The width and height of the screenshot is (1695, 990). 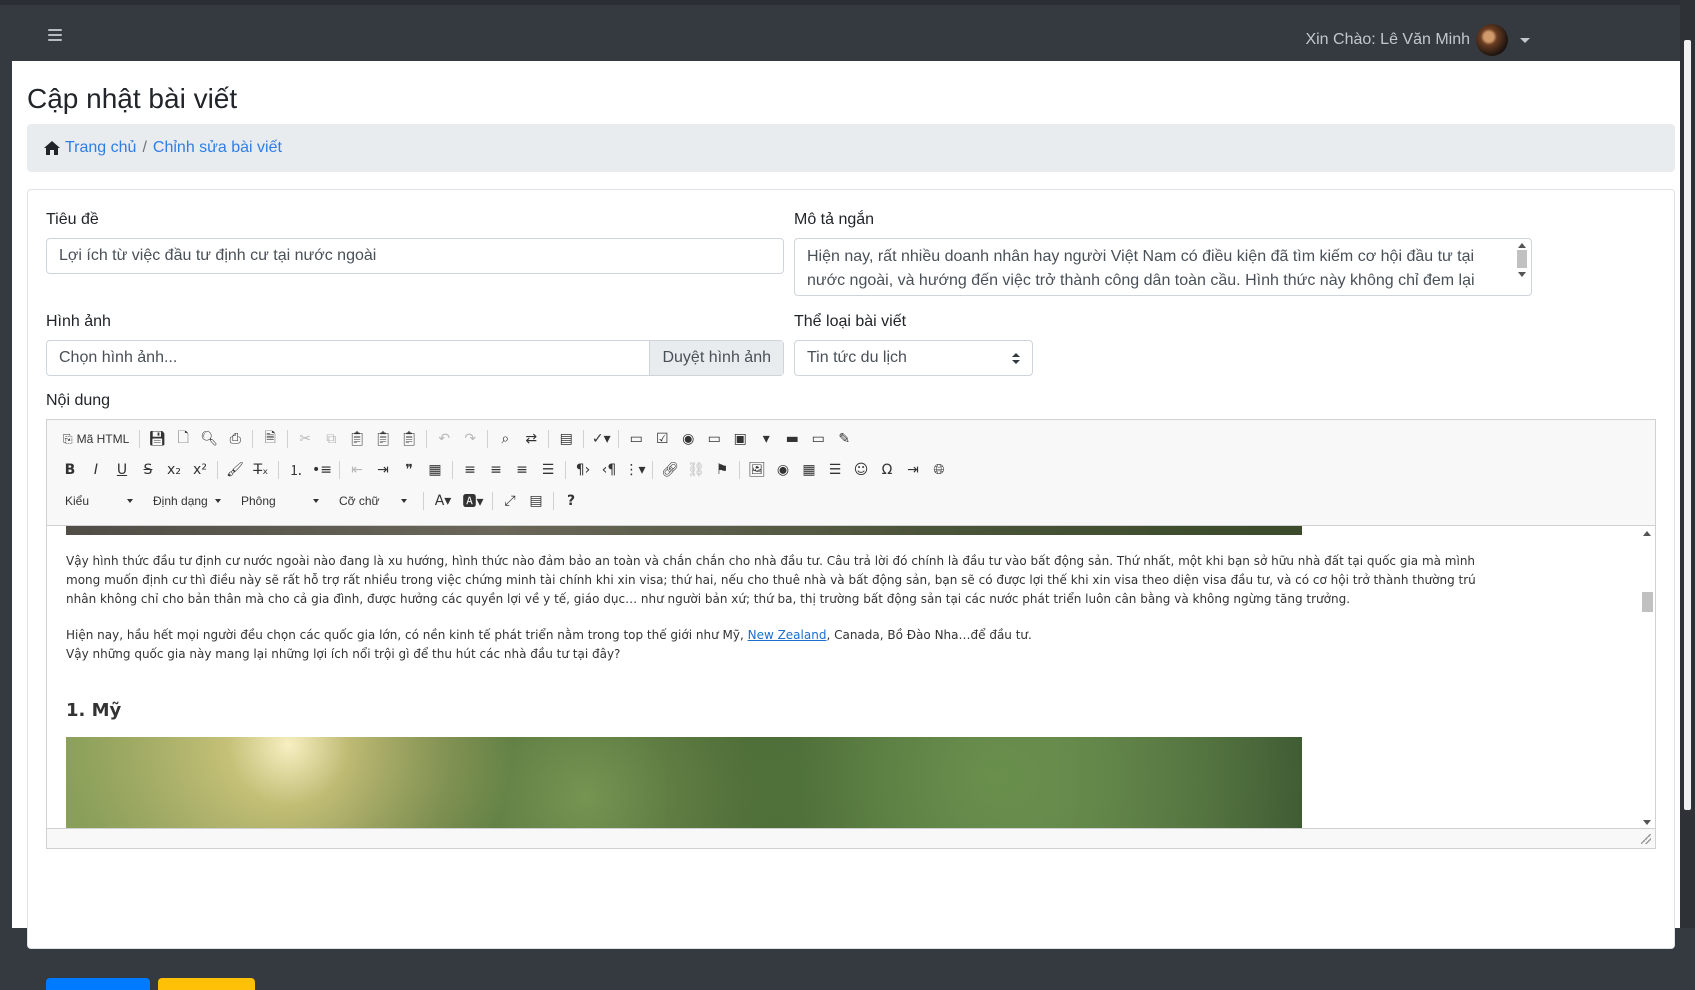 What do you see at coordinates (861, 470) in the screenshot?
I see `smiley-icon: ☺` at bounding box center [861, 470].